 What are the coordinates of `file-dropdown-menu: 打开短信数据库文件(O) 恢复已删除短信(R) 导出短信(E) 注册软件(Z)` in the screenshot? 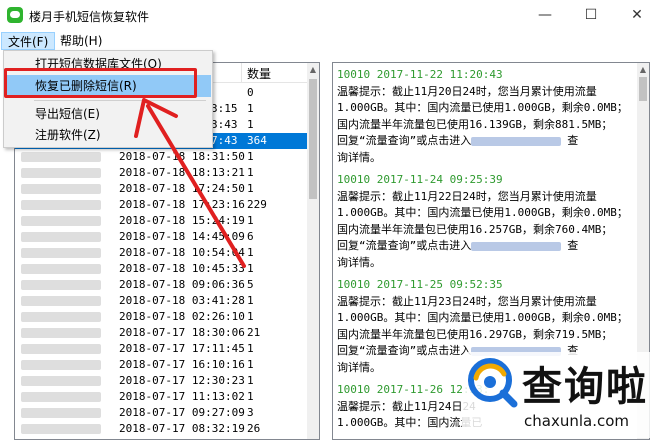 It's located at (108, 99).